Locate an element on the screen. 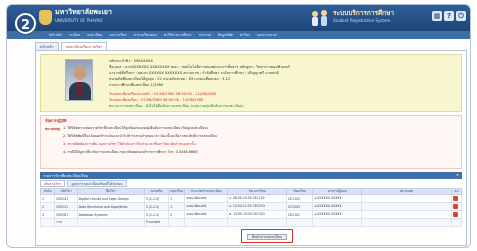 The width and height of the screenshot is (477, 251). table-total-row: รวม 9 หน่วยกิต is located at coordinates (251, 222).